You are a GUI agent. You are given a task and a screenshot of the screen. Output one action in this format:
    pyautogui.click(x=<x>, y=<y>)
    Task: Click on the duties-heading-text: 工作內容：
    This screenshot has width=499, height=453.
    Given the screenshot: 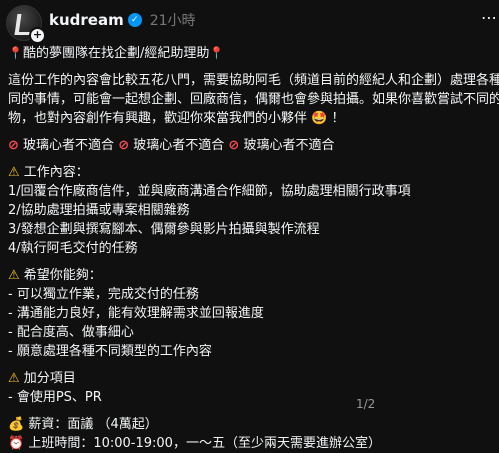 What is the action you would take?
    pyautogui.click(x=56, y=172)
    